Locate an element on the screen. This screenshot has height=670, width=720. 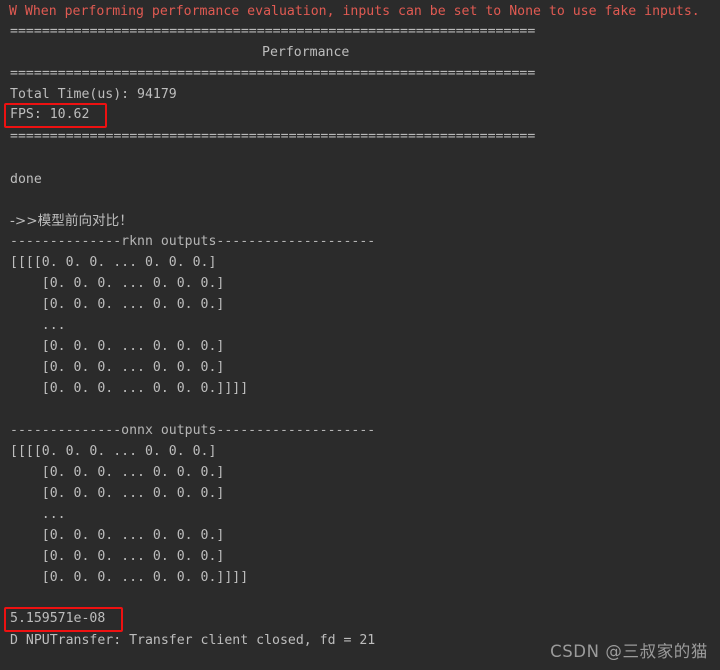
fps-line: FPS: 10.62 is located at coordinates (50, 114).